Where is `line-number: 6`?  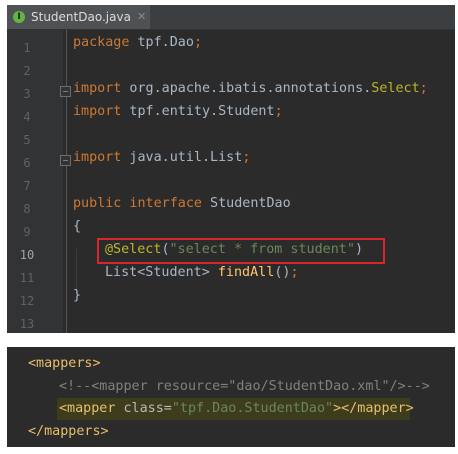 line-number: 6 is located at coordinates (27, 163).